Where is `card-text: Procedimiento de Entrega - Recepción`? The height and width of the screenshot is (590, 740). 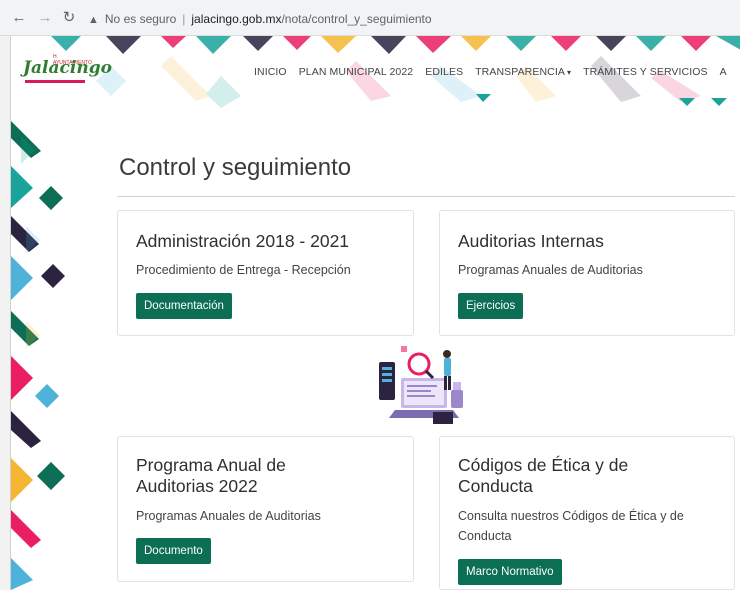 card-text: Procedimiento de Entrega - Recepción is located at coordinates (243, 270).